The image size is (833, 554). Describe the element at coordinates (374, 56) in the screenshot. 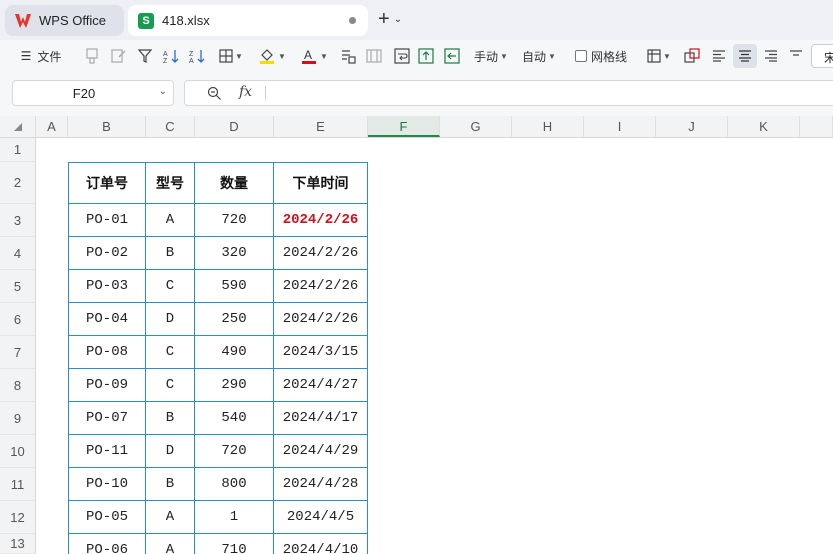

I see `merge-cells-icon` at that location.